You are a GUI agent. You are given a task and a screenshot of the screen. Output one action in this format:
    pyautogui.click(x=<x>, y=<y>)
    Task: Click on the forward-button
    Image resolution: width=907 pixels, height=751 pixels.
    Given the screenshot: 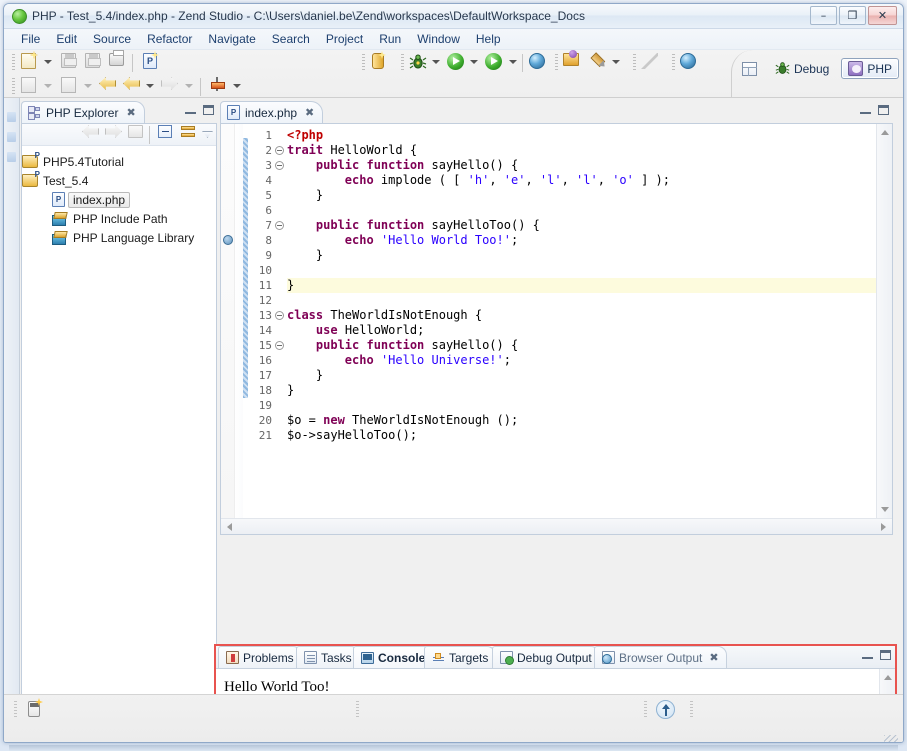 What is the action you would take?
    pyautogui.click(x=171, y=87)
    